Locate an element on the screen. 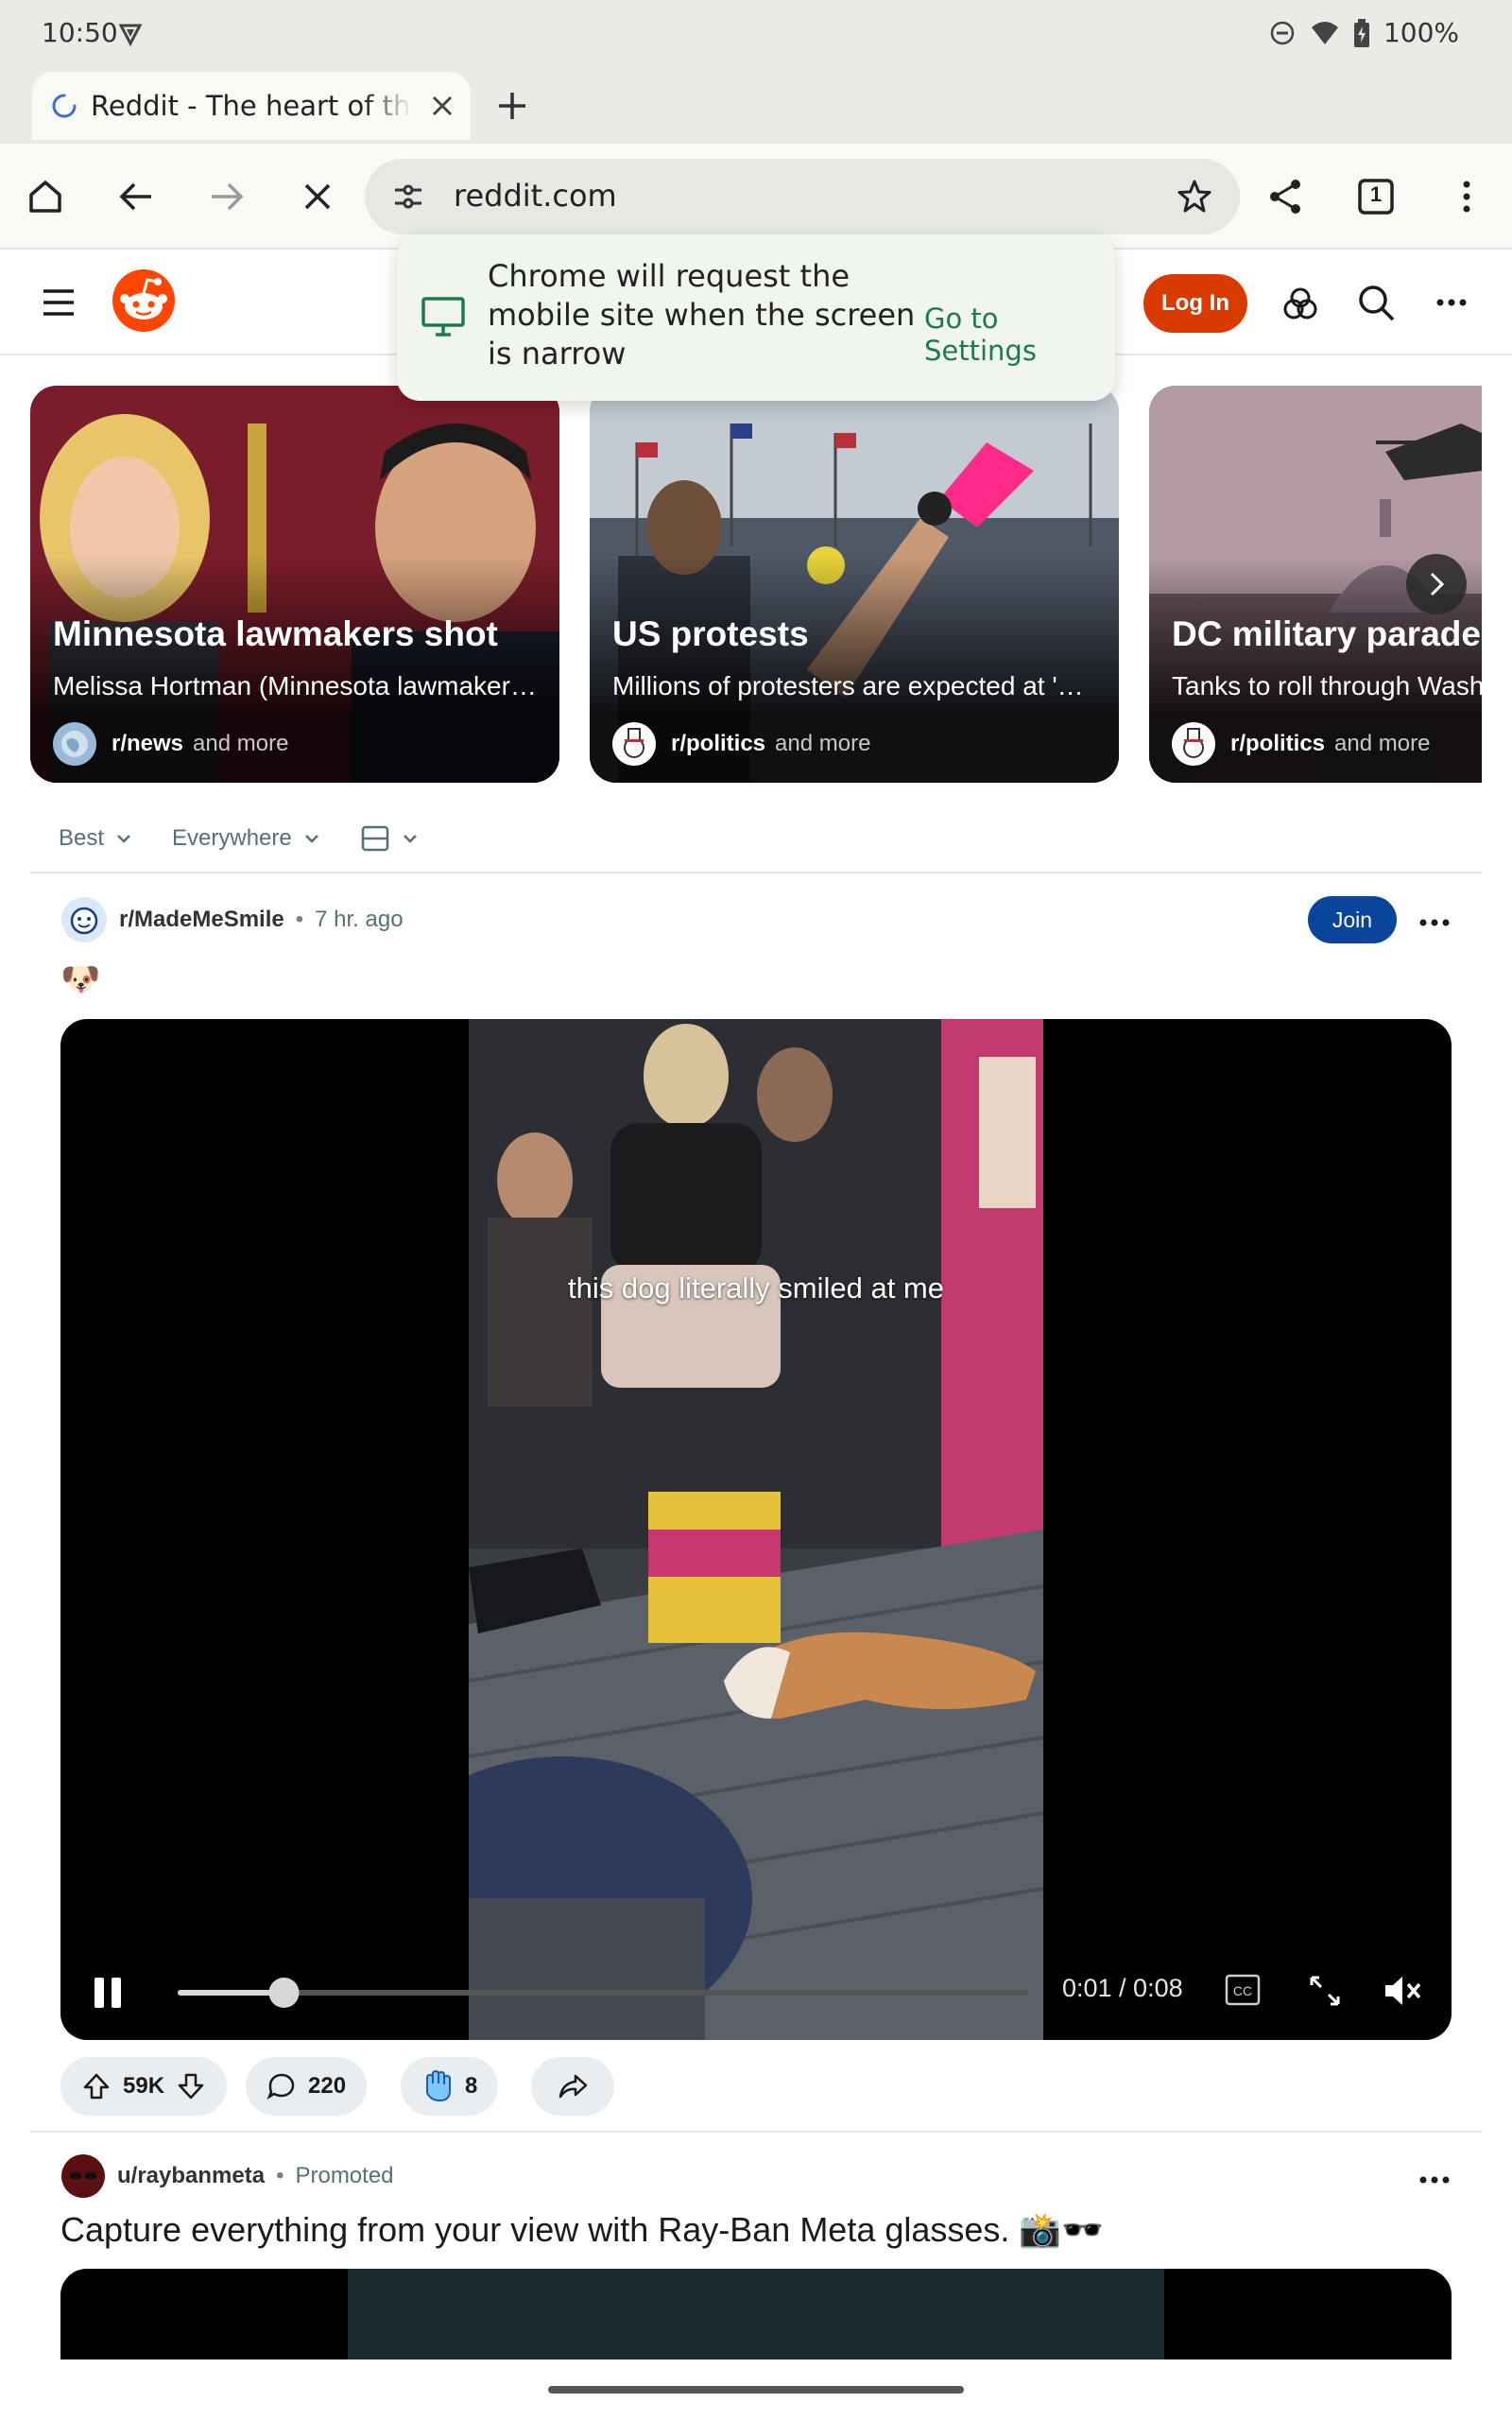 This screenshot has width=1512, height=2420. fullscreen-icon is located at coordinates (1325, 1991).